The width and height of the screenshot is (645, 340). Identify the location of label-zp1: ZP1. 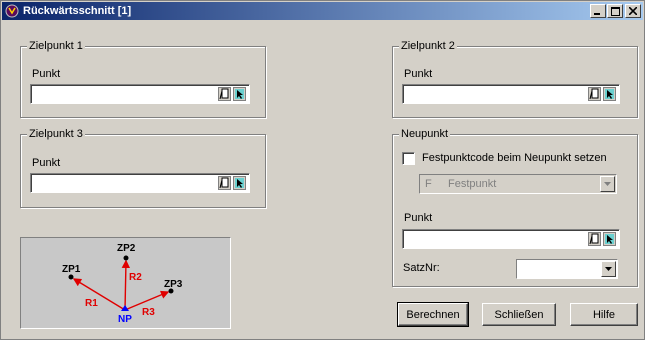
(71, 269).